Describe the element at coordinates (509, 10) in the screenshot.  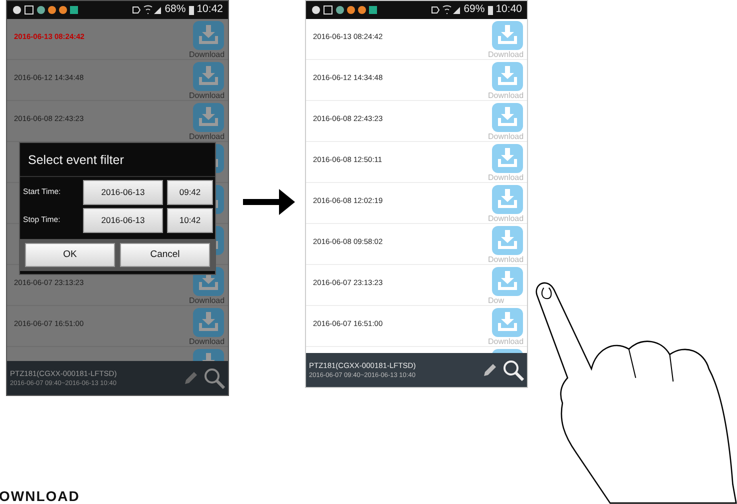
I see `clock-time: 10:40` at that location.